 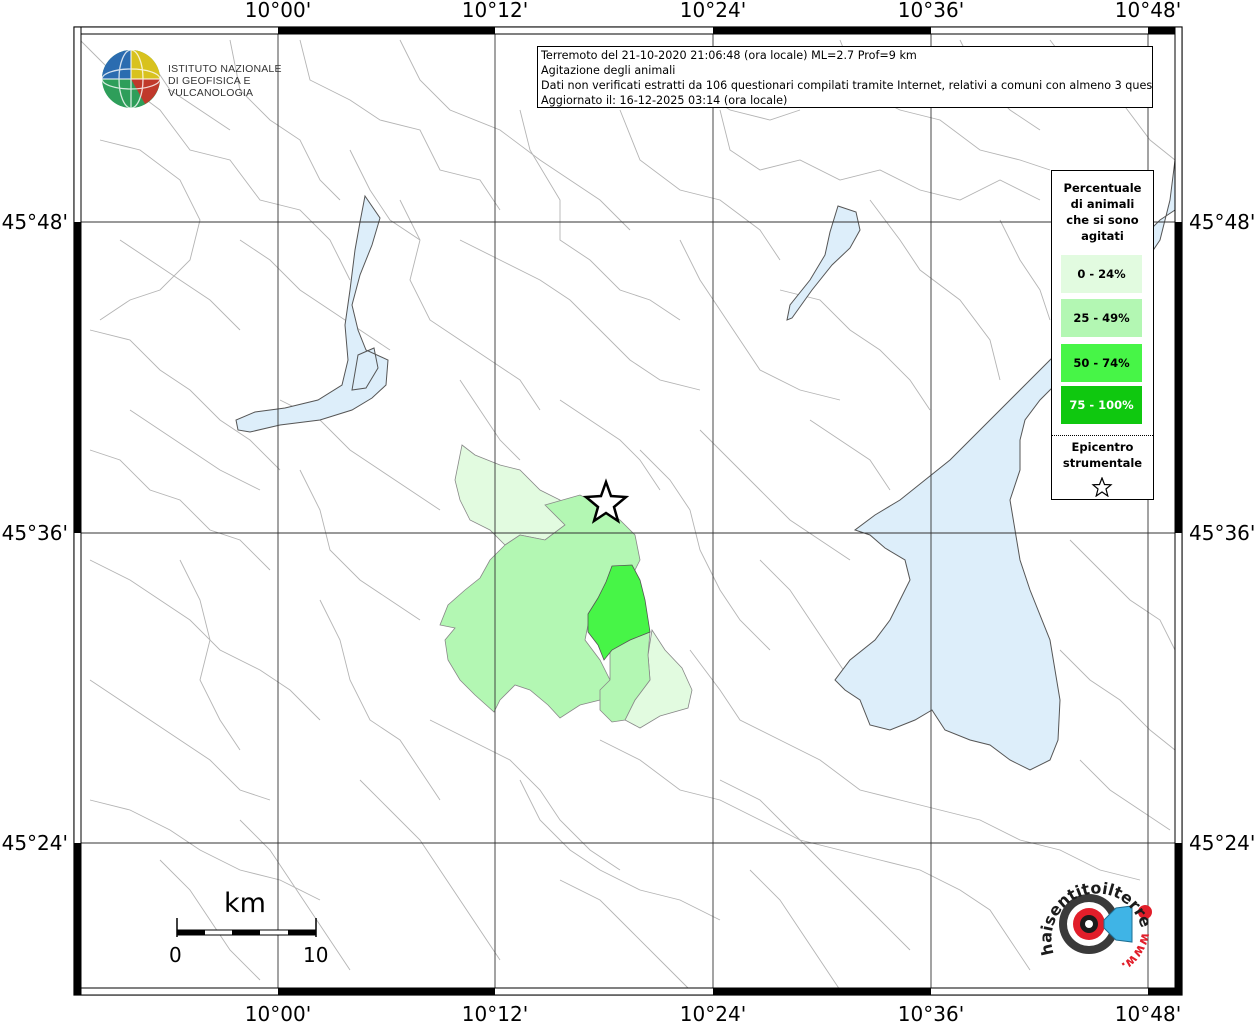 What do you see at coordinates (931, 1013) in the screenshot?
I see `lon-label-bottom: 10°36'` at bounding box center [931, 1013].